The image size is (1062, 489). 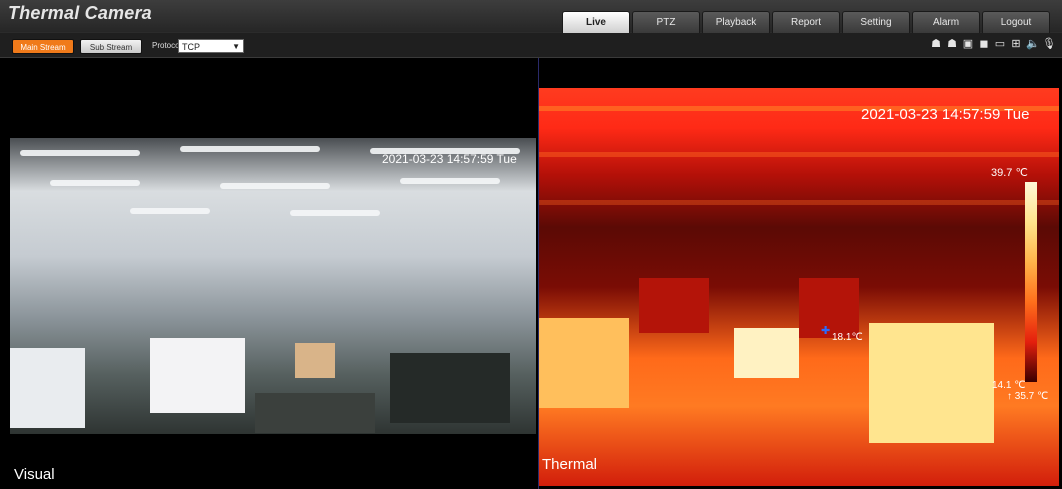 I want to click on protocol-label: Protocol, so click(x=167, y=45).